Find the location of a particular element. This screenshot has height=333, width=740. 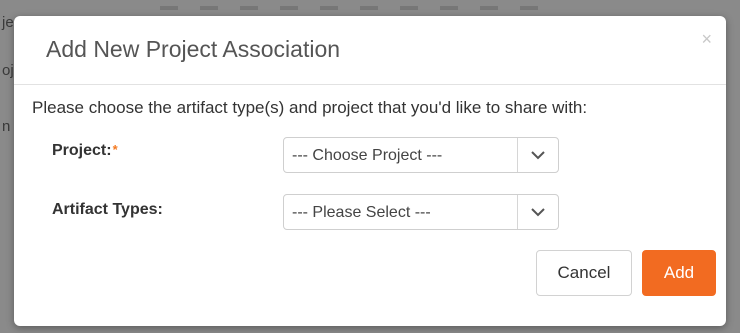

required-marker: * is located at coordinates (115, 149).